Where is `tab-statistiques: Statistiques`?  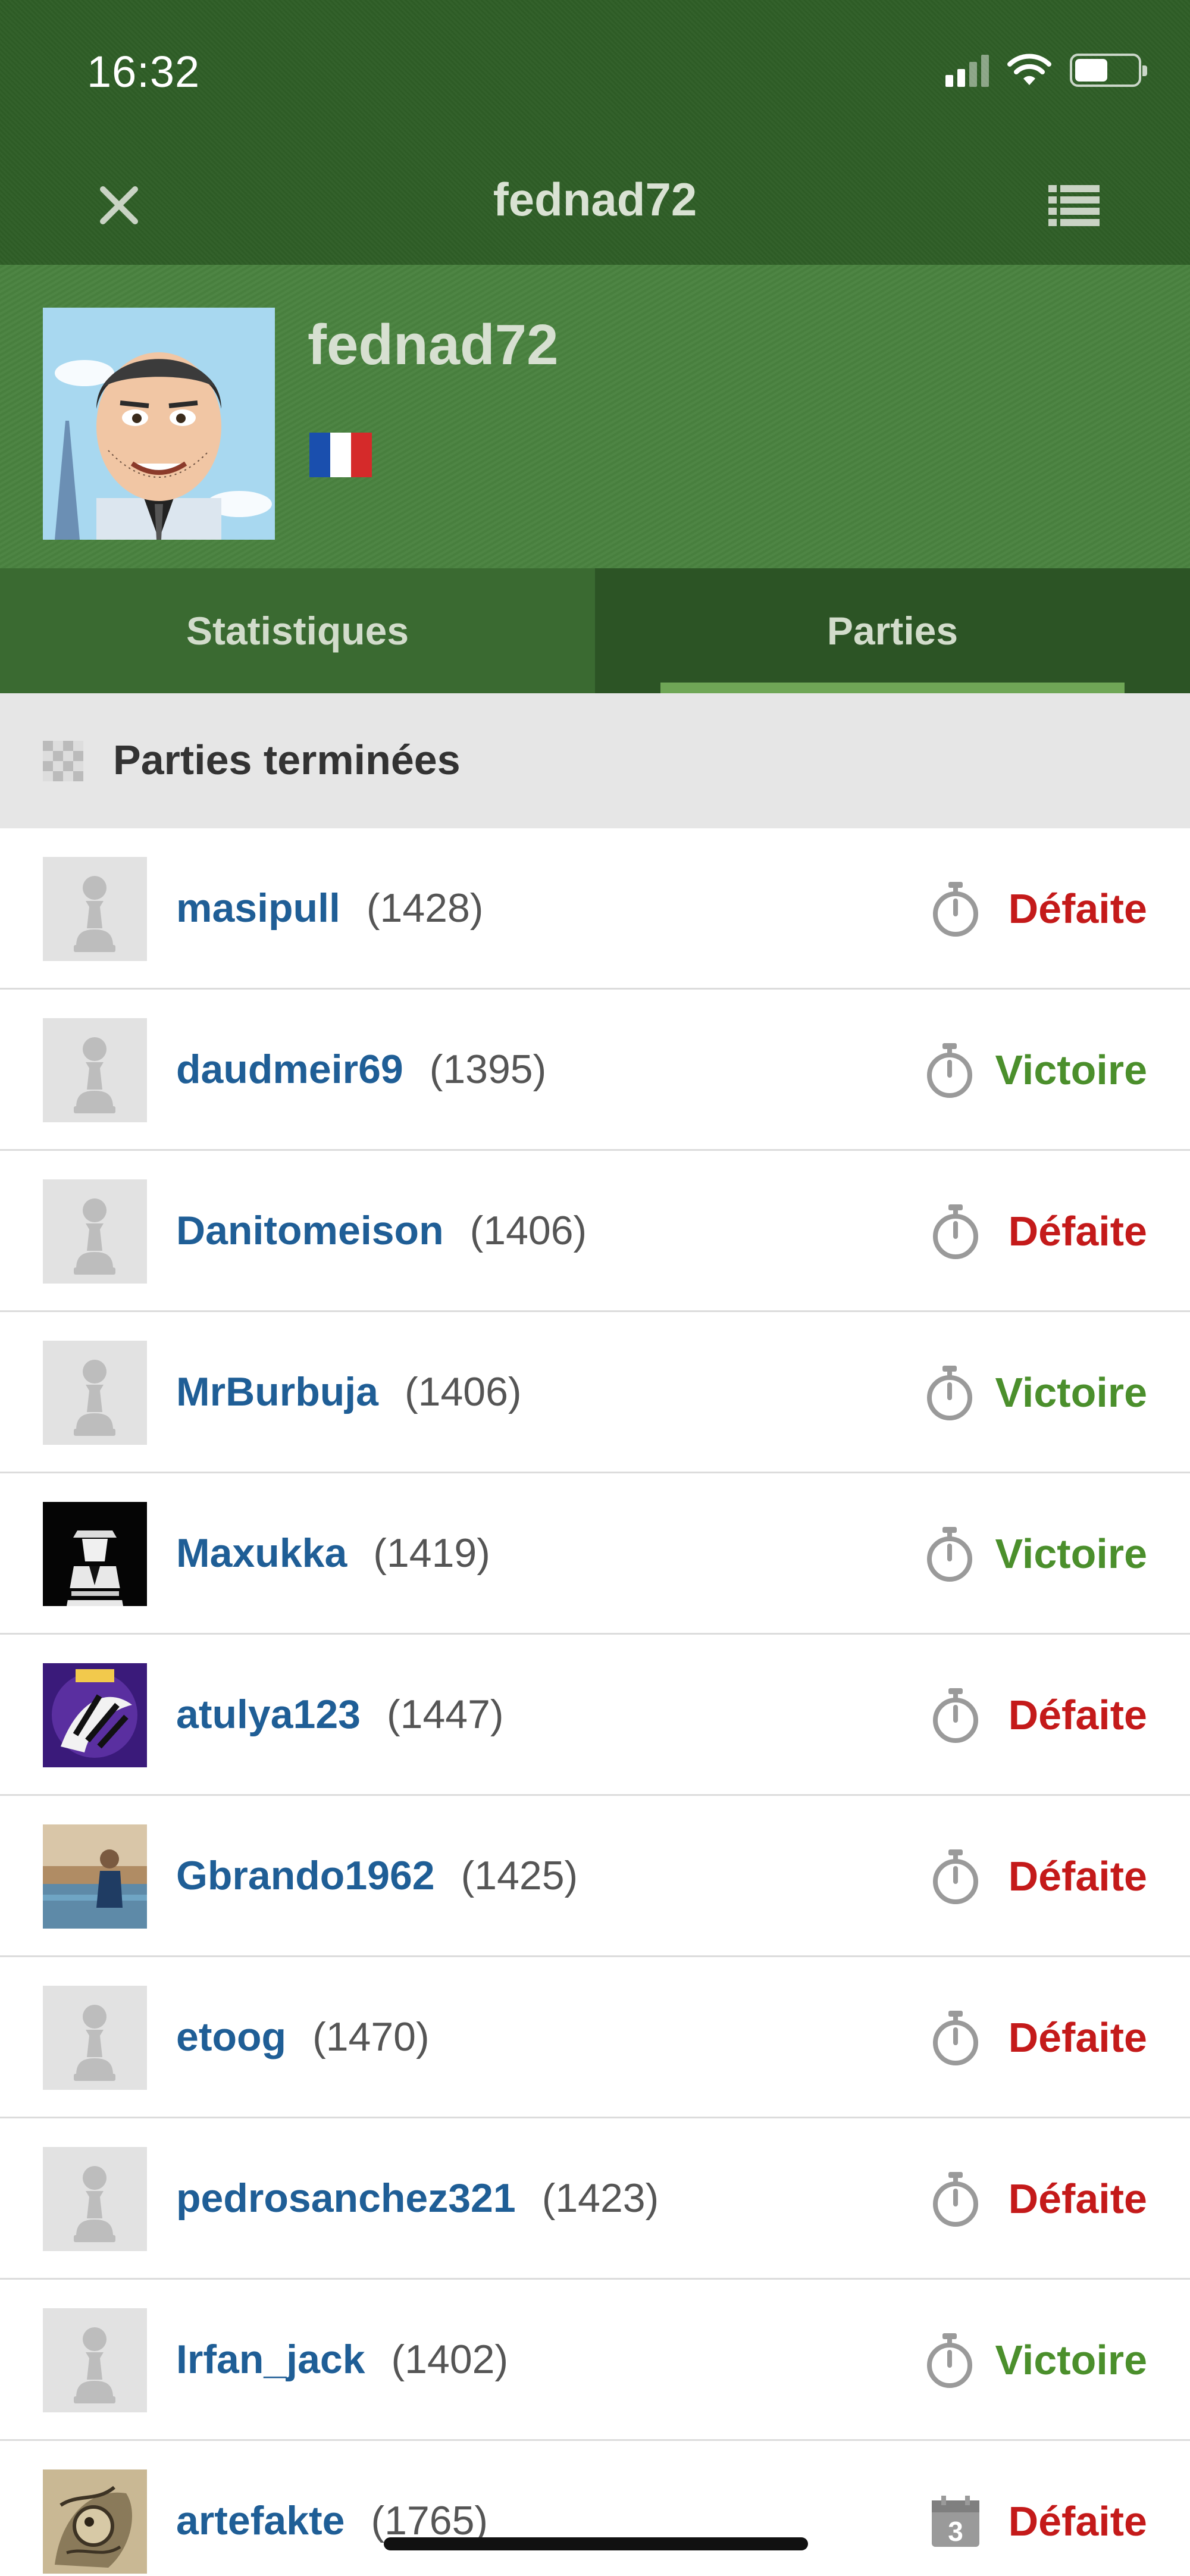
tab-statistiques: Statistiques is located at coordinates (297, 630).